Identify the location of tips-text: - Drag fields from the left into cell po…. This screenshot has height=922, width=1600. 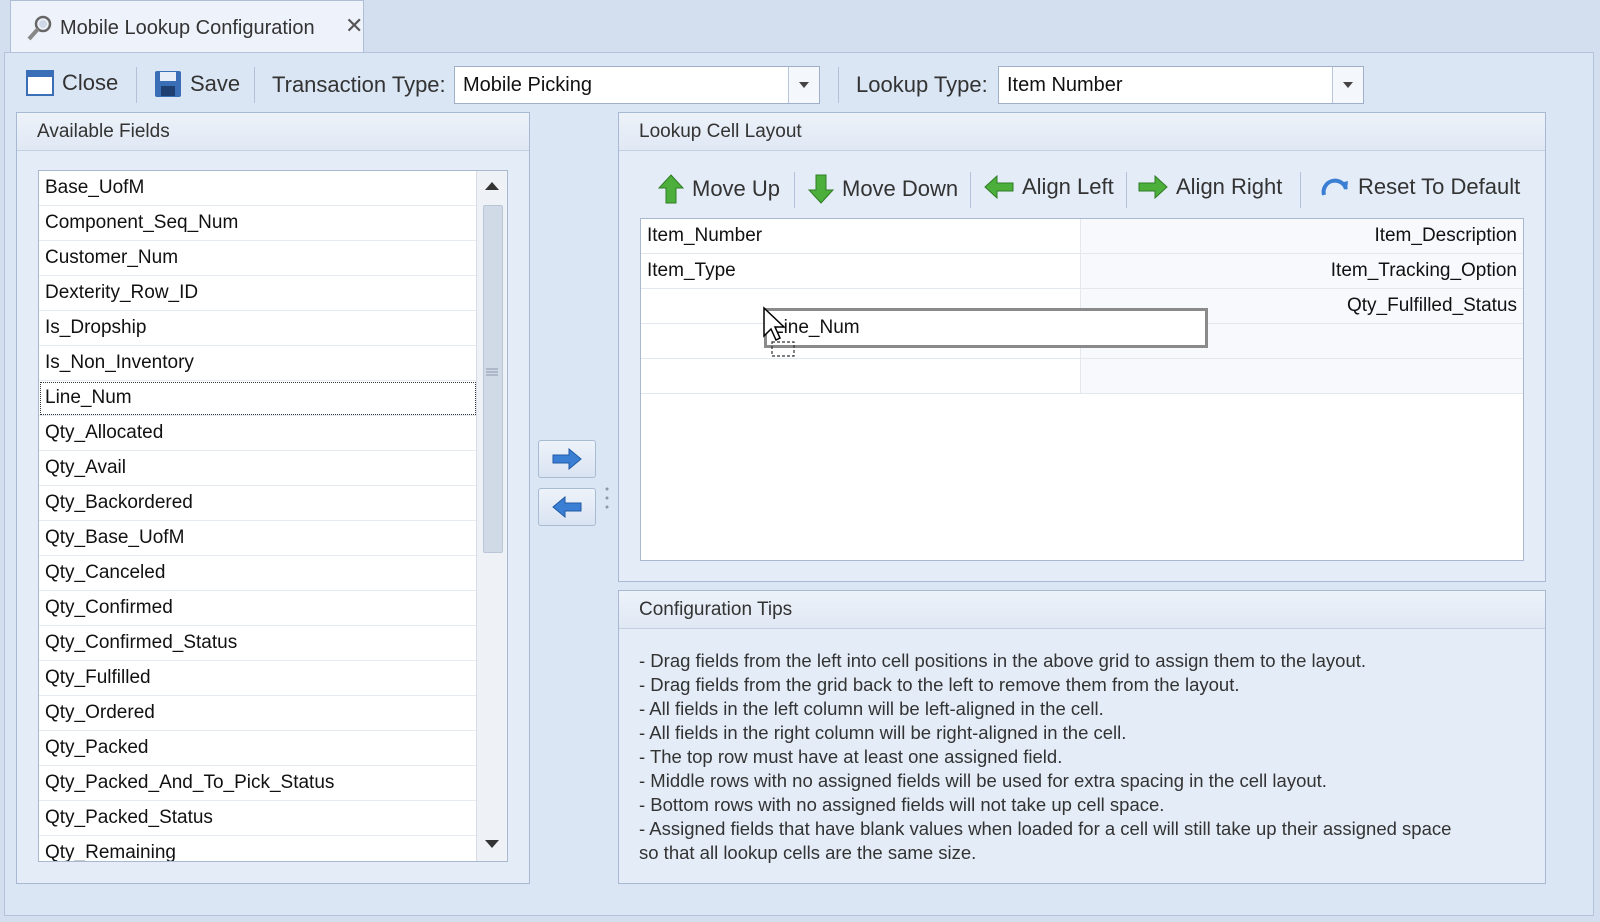
(1082, 757).